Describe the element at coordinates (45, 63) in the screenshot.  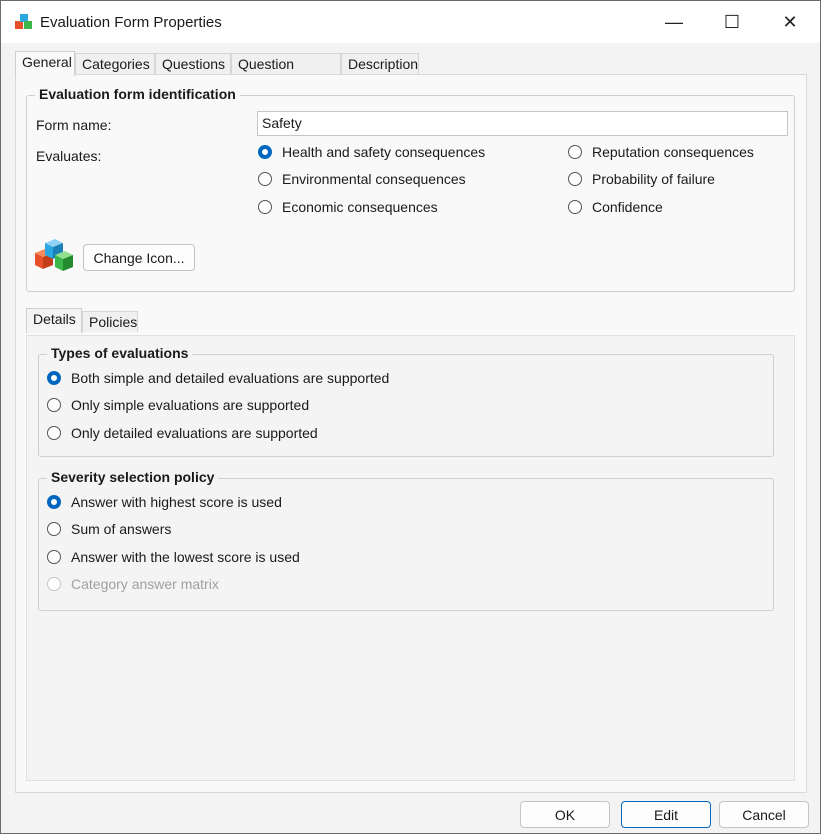
I see `tab-general: General` at that location.